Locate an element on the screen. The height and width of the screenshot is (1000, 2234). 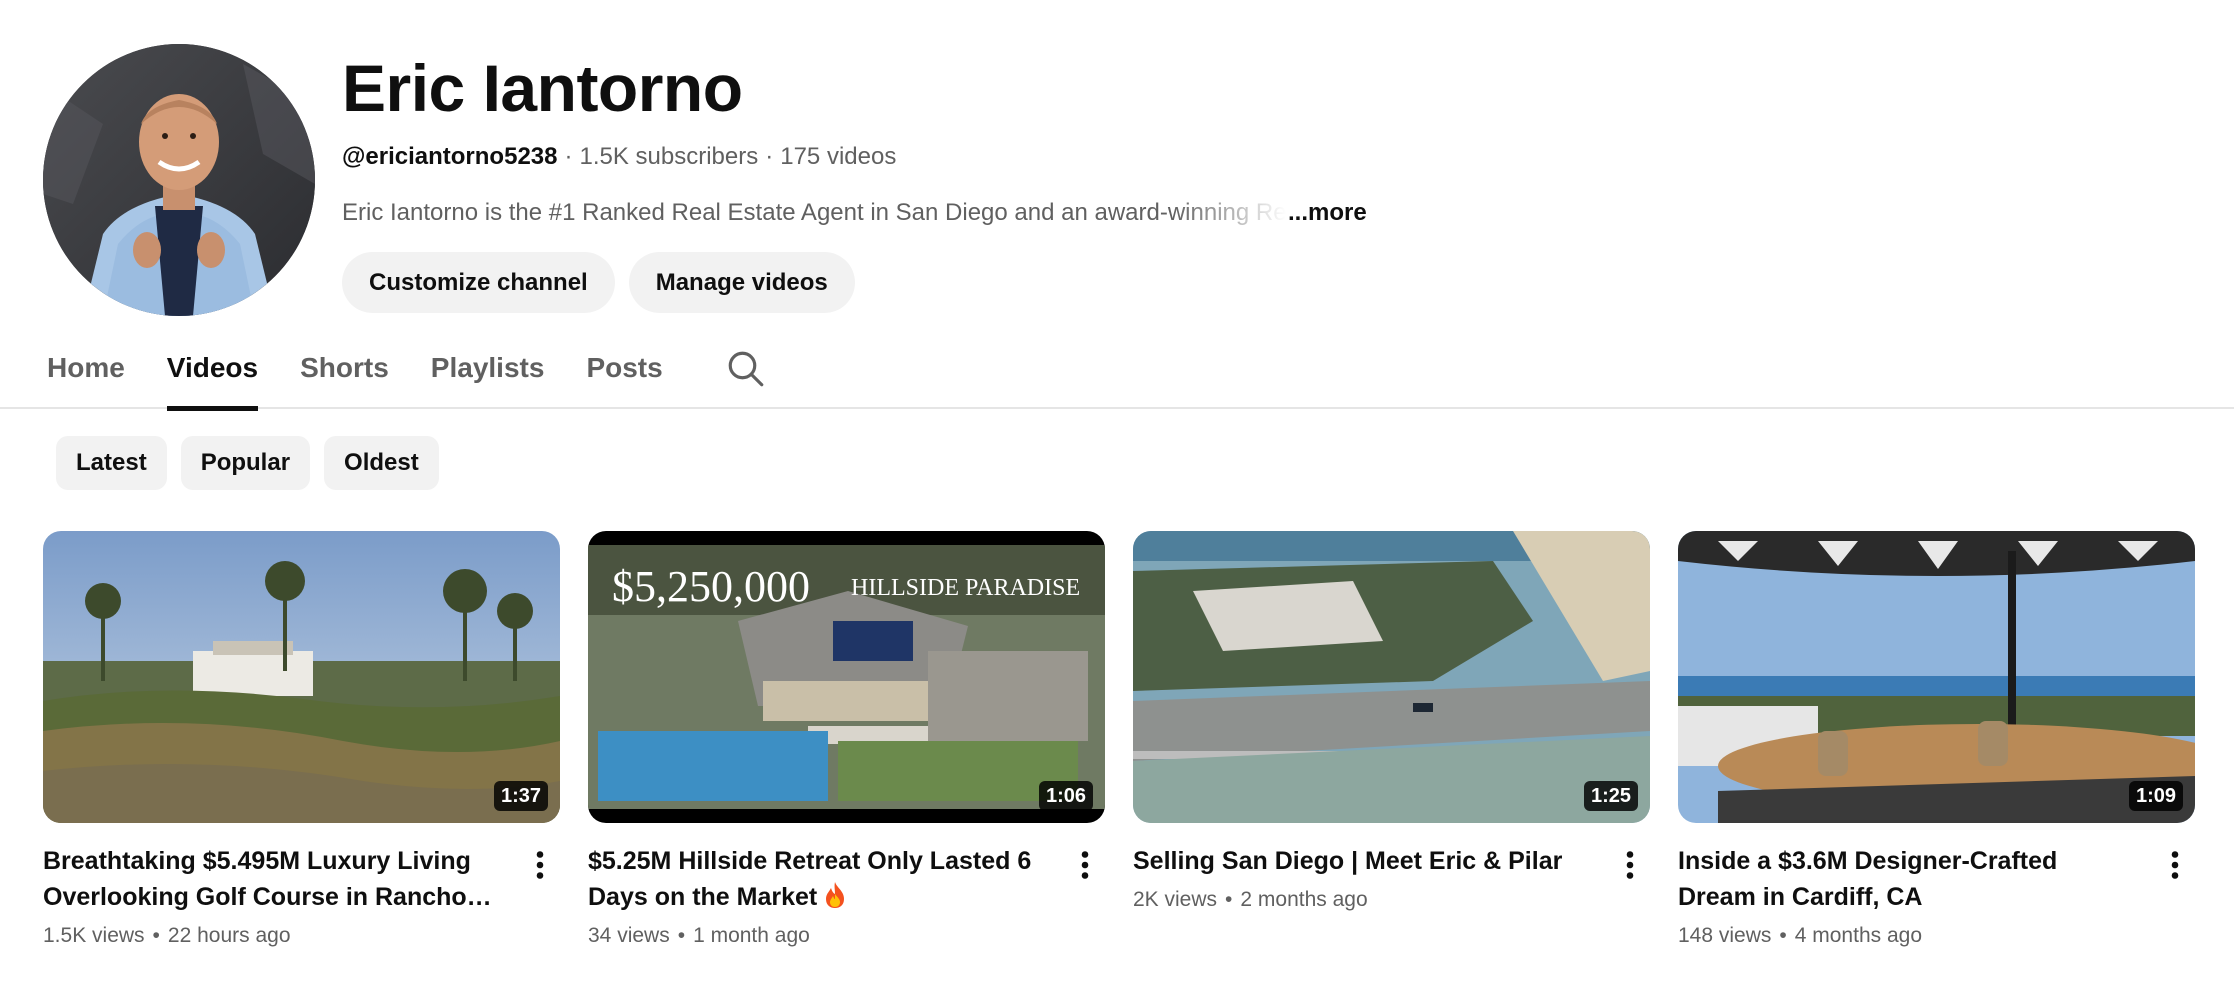
channel-handle: @ericiantorno5238 is located at coordinates (449, 156).